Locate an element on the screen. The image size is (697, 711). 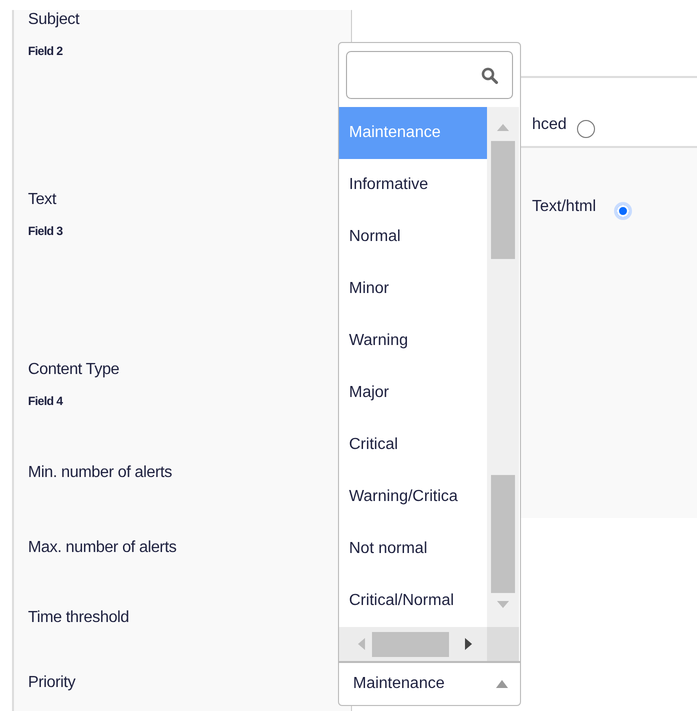
field-label: Min. number of alerts is located at coordinates (100, 473).